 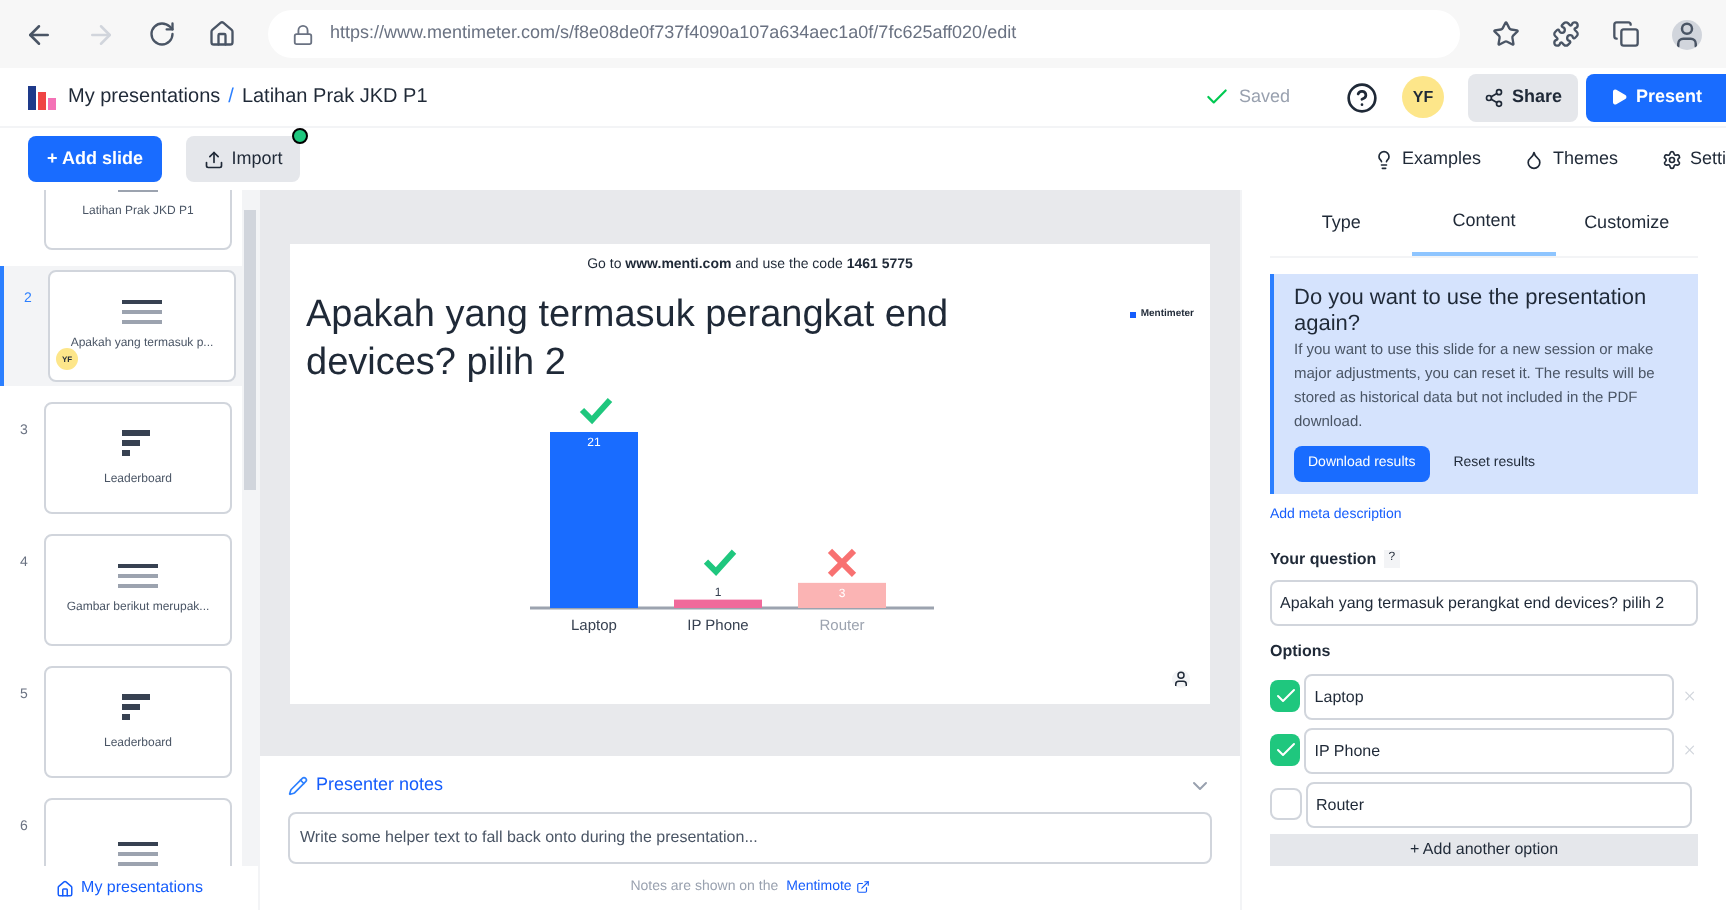 What do you see at coordinates (628, 340) in the screenshot?
I see `slide-question: Apakah yang termasuk perangkat end devices? pilih 2` at bounding box center [628, 340].